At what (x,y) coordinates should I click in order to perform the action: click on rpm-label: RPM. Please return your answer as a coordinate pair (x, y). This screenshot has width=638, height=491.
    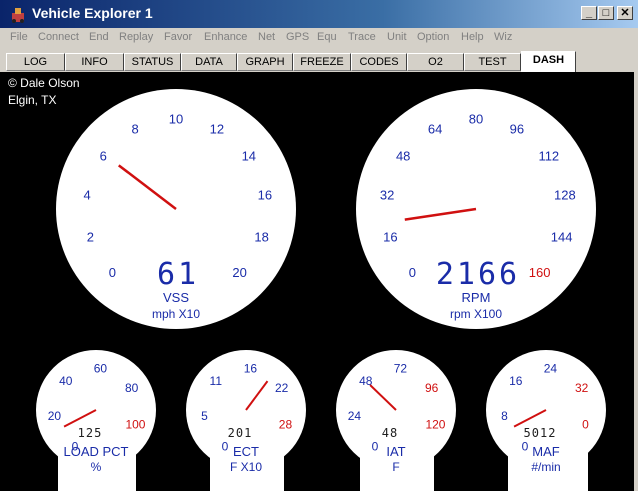
    Looking at the image, I should click on (476, 297).